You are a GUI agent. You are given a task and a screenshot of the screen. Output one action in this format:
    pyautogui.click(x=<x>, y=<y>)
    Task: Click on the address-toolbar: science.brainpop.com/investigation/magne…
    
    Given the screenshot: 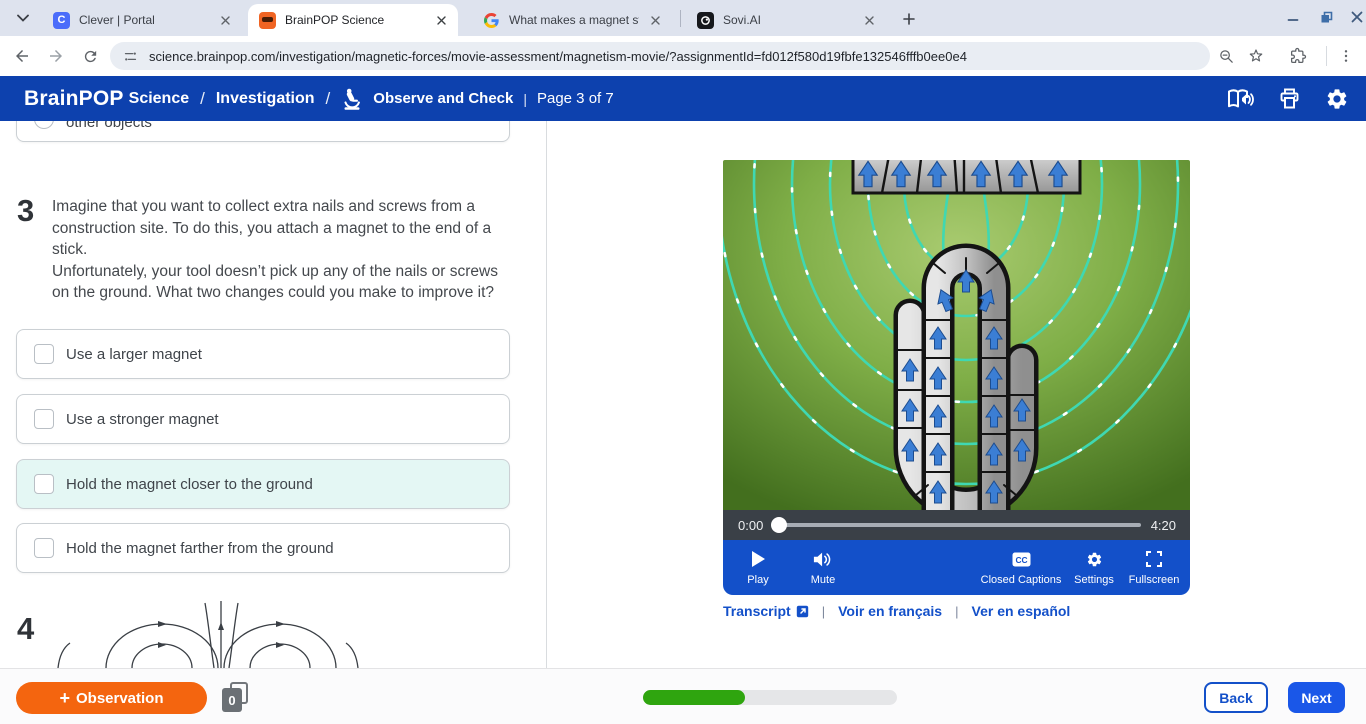 What is the action you would take?
    pyautogui.click(x=683, y=56)
    